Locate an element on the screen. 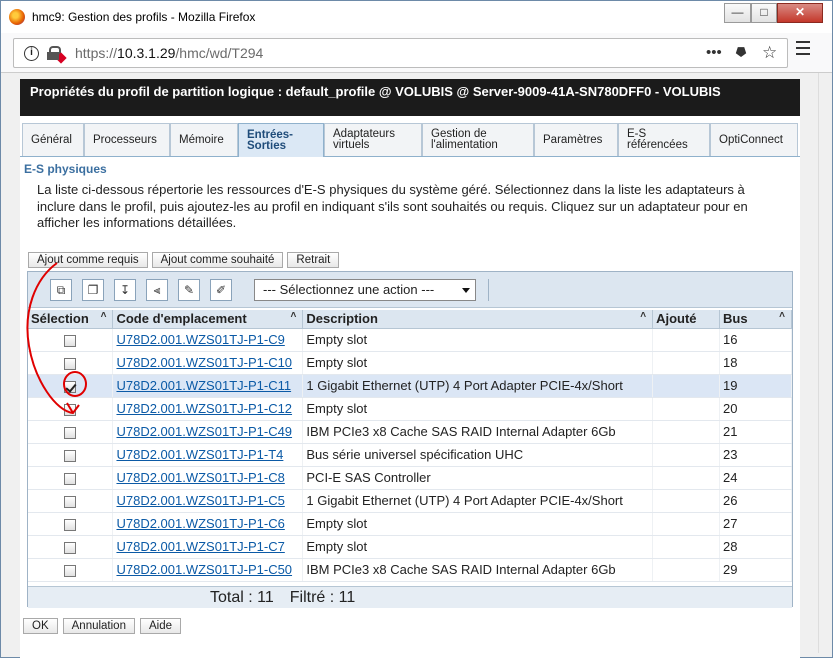 The width and height of the screenshot is (833, 659). tab-processors: Processeurs is located at coordinates (127, 139).